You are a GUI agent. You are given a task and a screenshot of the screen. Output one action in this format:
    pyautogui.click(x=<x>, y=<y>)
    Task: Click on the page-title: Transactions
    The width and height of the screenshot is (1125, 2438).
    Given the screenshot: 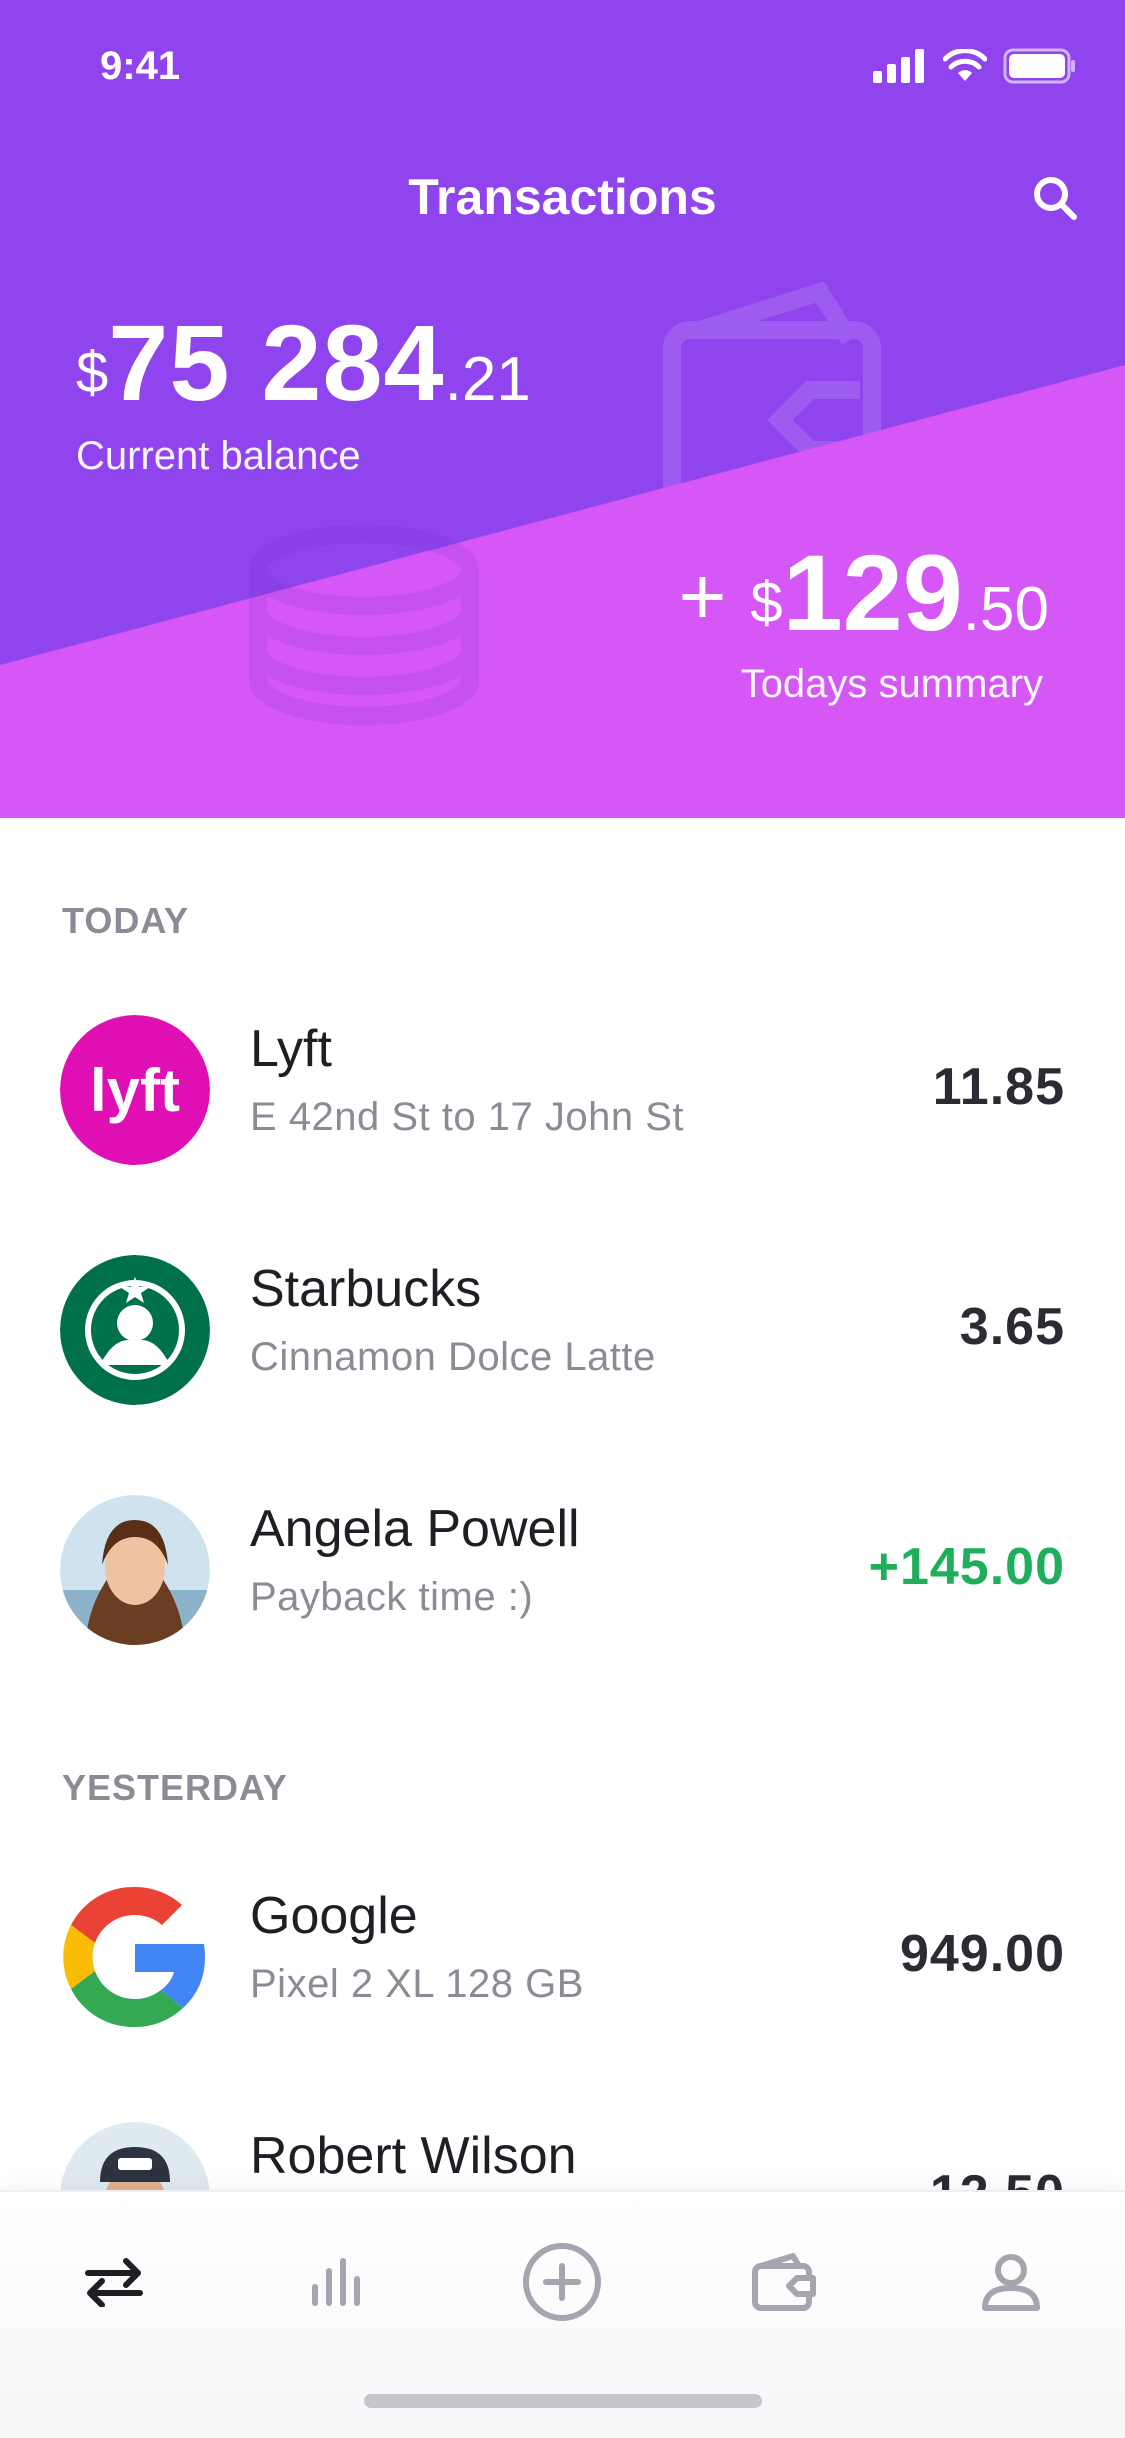 What is the action you would take?
    pyautogui.click(x=562, y=197)
    